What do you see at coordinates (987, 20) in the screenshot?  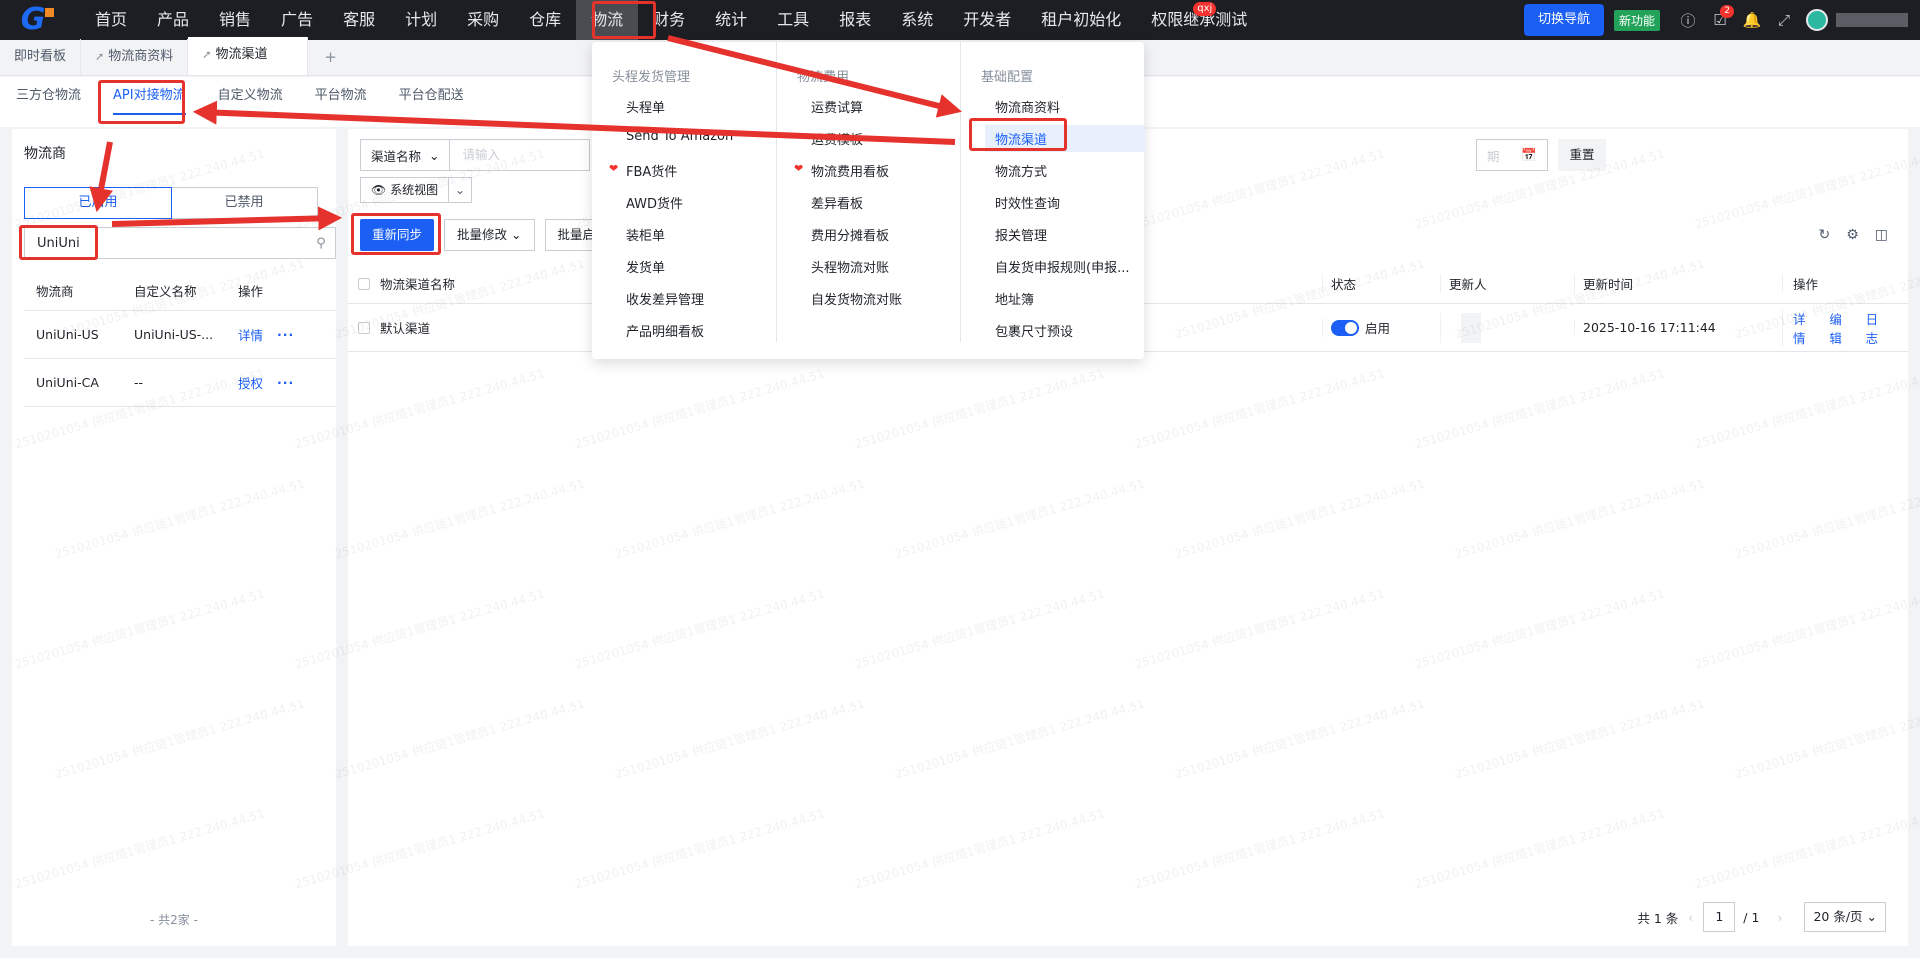 I see `menu-item-developer: 开发者` at bounding box center [987, 20].